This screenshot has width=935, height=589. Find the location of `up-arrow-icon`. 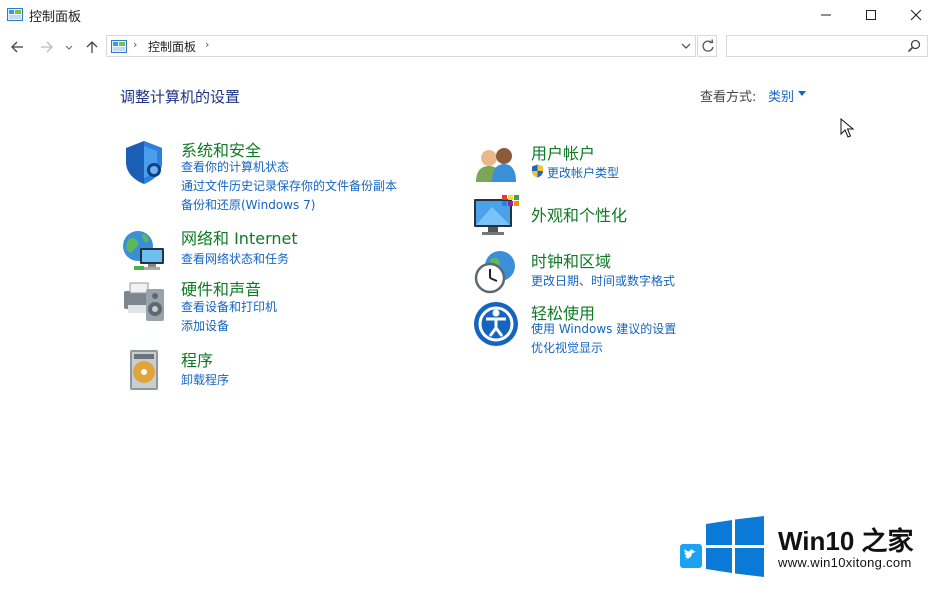

up-arrow-icon is located at coordinates (92, 47).